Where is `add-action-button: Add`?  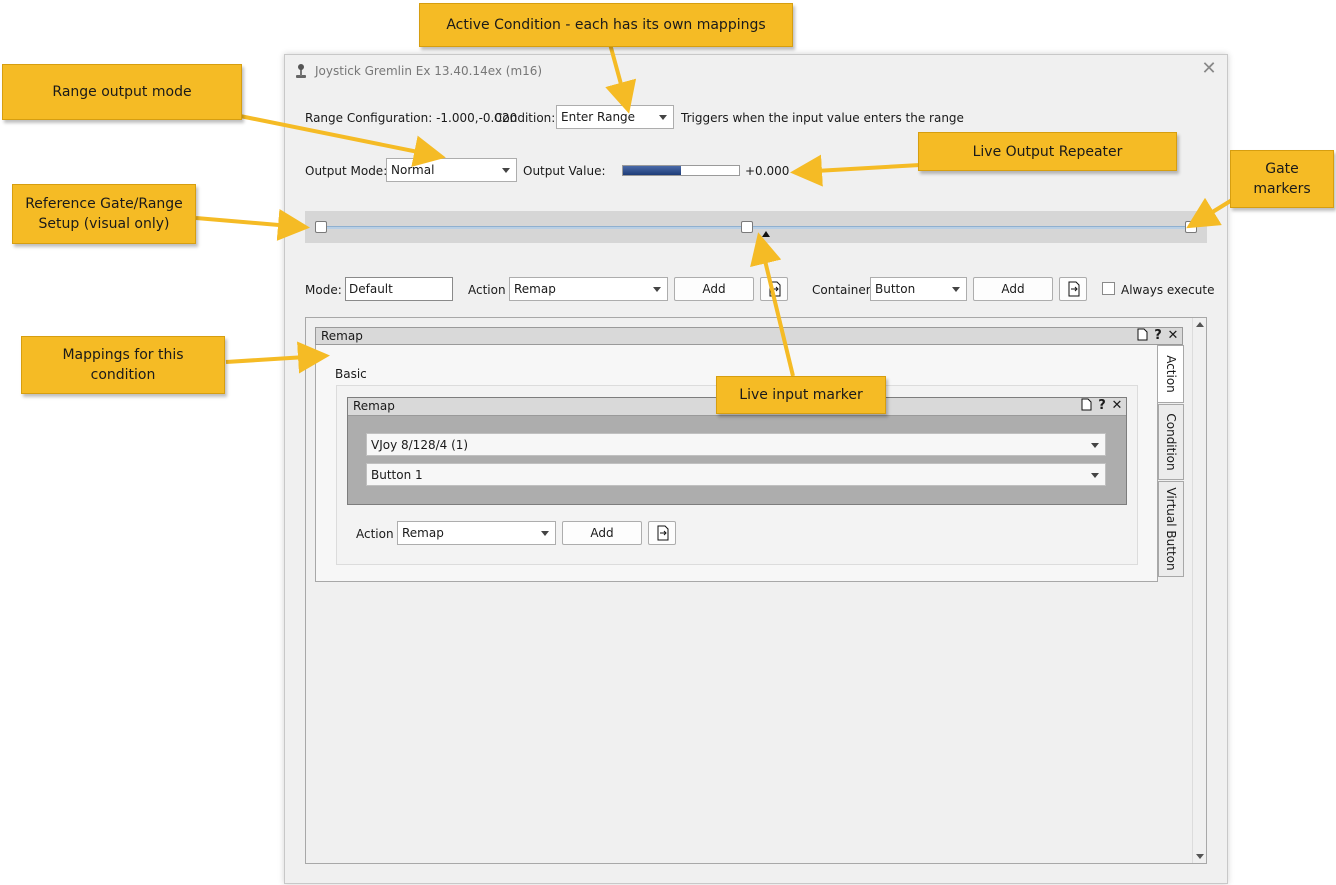
add-action-button: Add is located at coordinates (714, 289).